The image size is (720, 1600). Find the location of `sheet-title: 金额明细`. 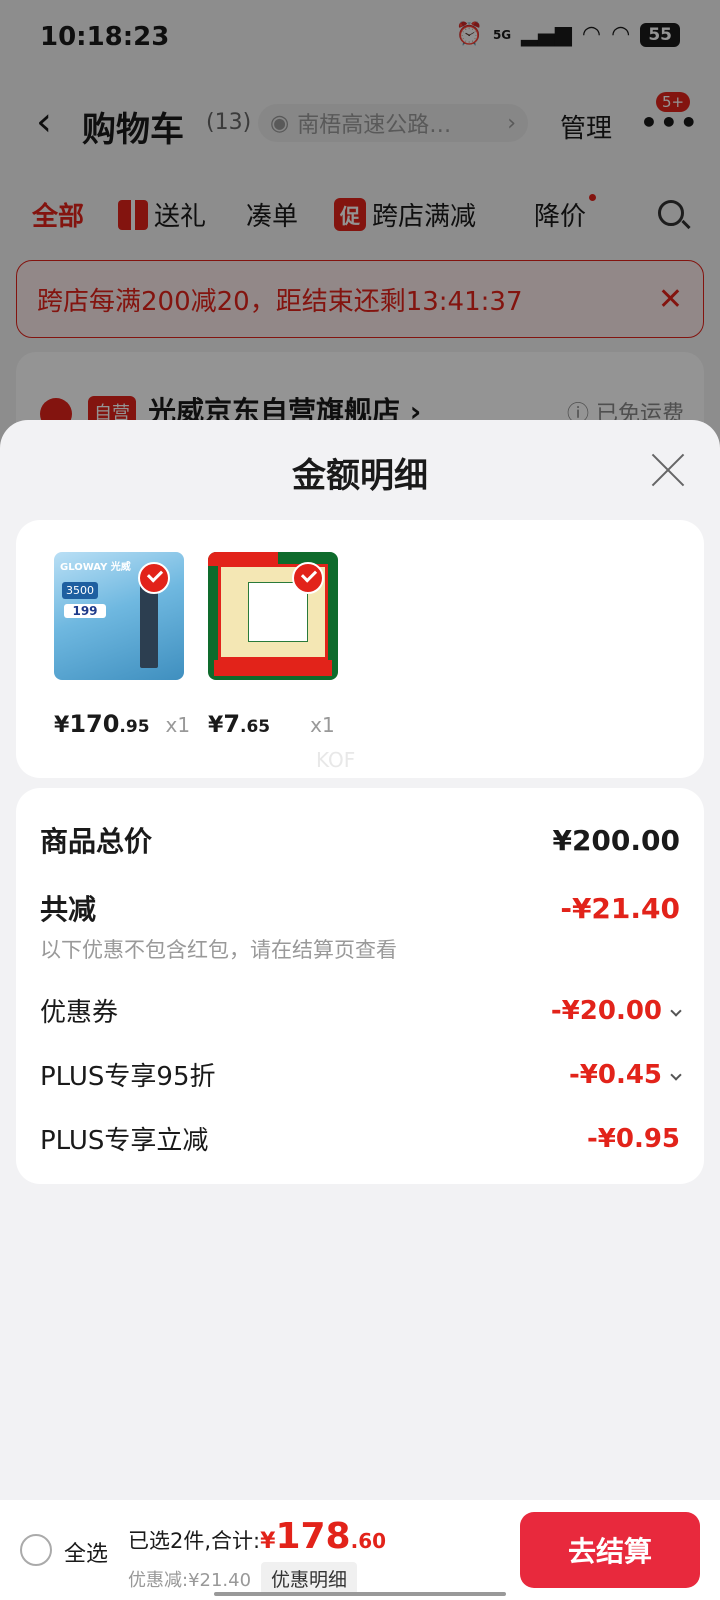

sheet-title: 金额明细 is located at coordinates (360, 476).